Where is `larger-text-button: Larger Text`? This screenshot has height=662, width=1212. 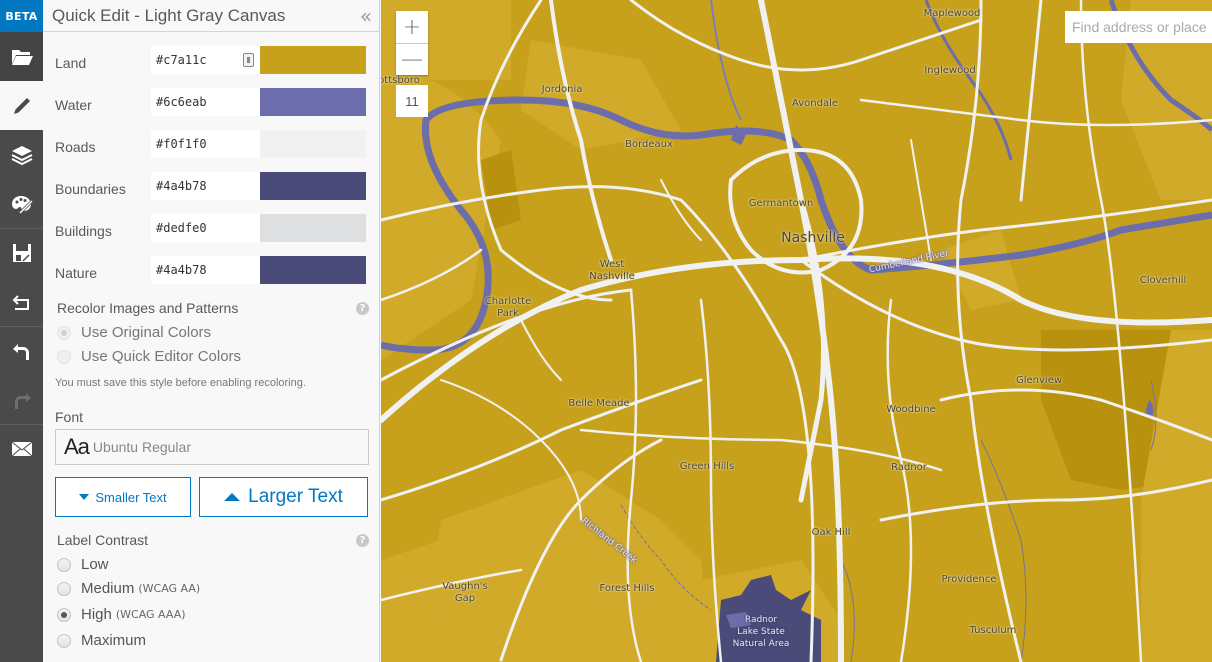
larger-text-button: Larger Text is located at coordinates (283, 497).